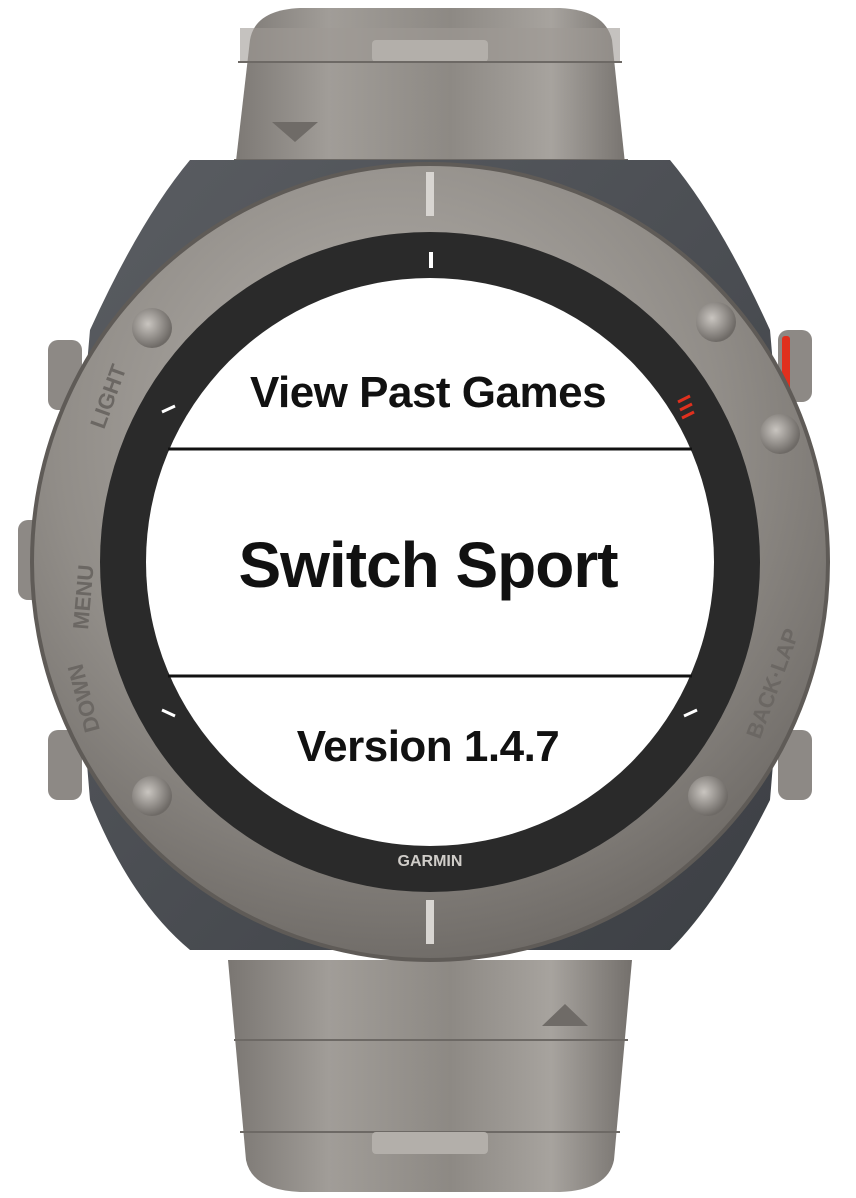  What do you see at coordinates (430, 1076) in the screenshot?
I see `lower-strap` at bounding box center [430, 1076].